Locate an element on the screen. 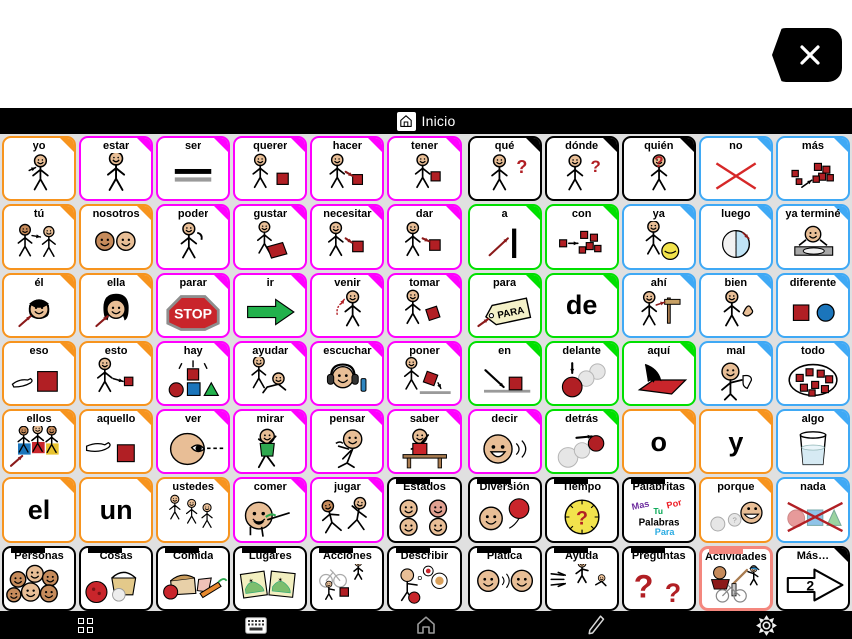  grid-cell-para: para PARA is located at coordinates (504, 305).